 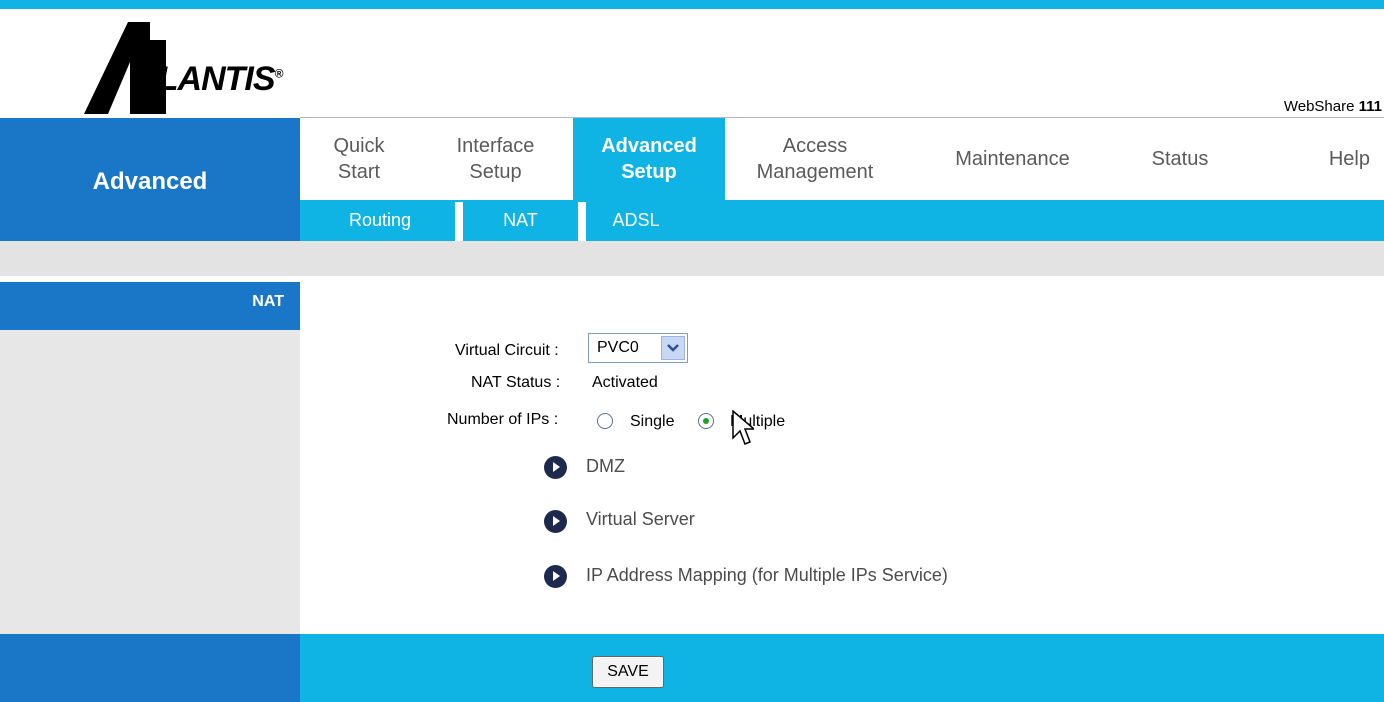 What do you see at coordinates (618, 347) in the screenshot?
I see `virtual-circuit-value: PVC0` at bounding box center [618, 347].